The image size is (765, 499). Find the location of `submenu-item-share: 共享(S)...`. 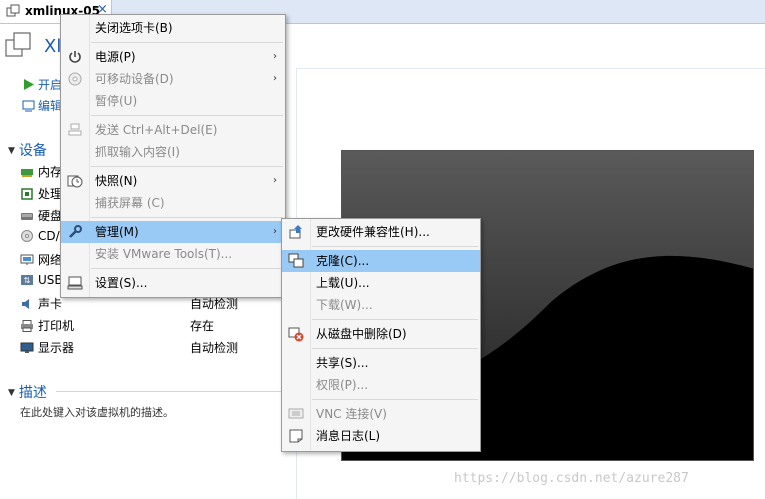

submenu-item-share: 共享(S)... is located at coordinates (381, 363).